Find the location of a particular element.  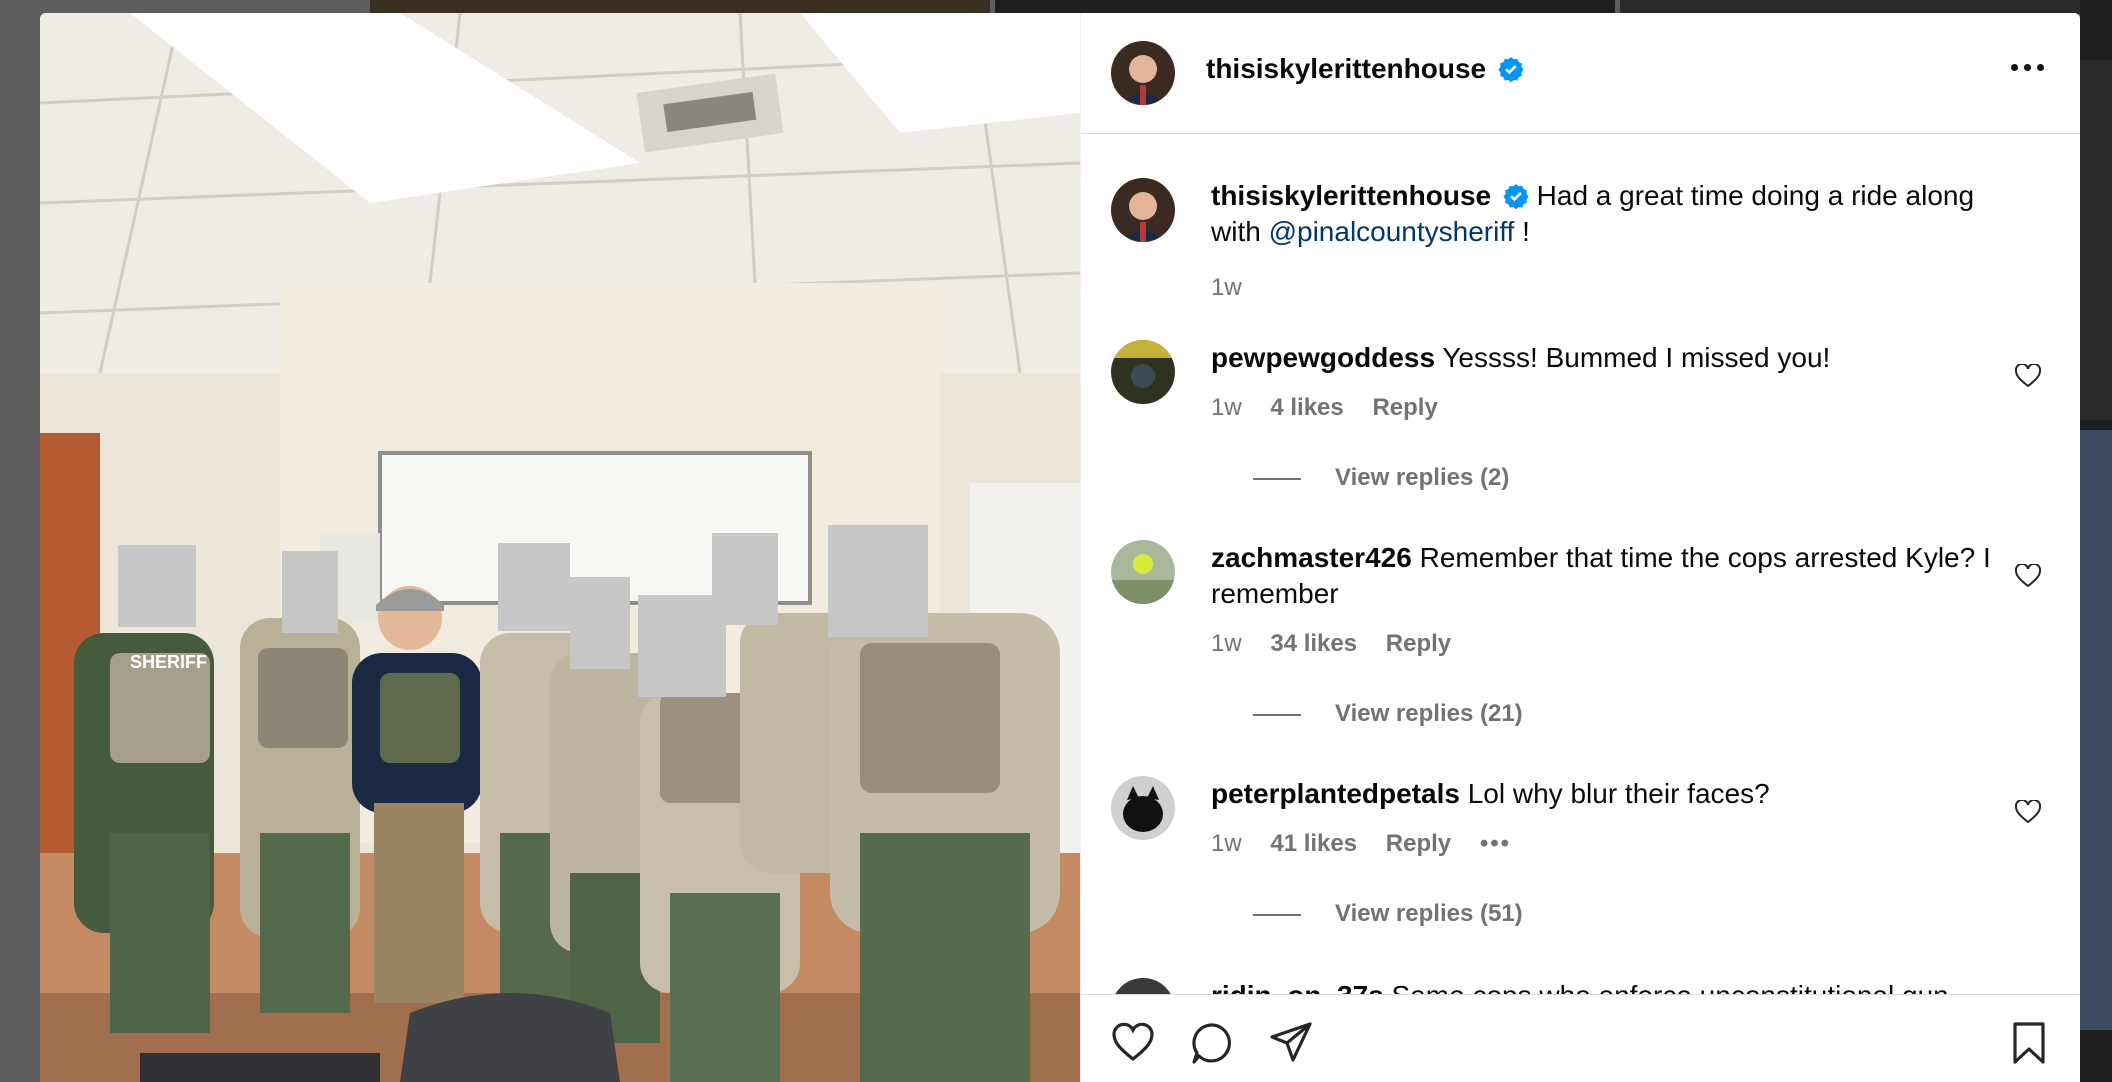

svg-text: SHERIFF is located at coordinates (168, 662).